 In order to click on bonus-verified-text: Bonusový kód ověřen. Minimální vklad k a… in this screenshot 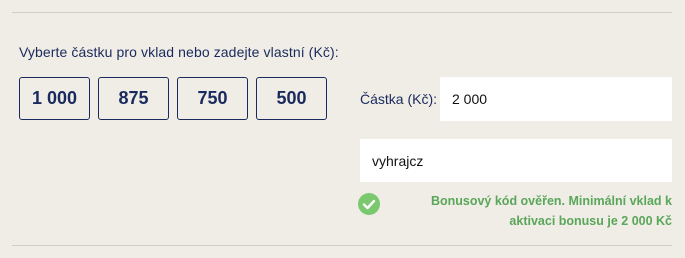, I will do `click(551, 211)`.